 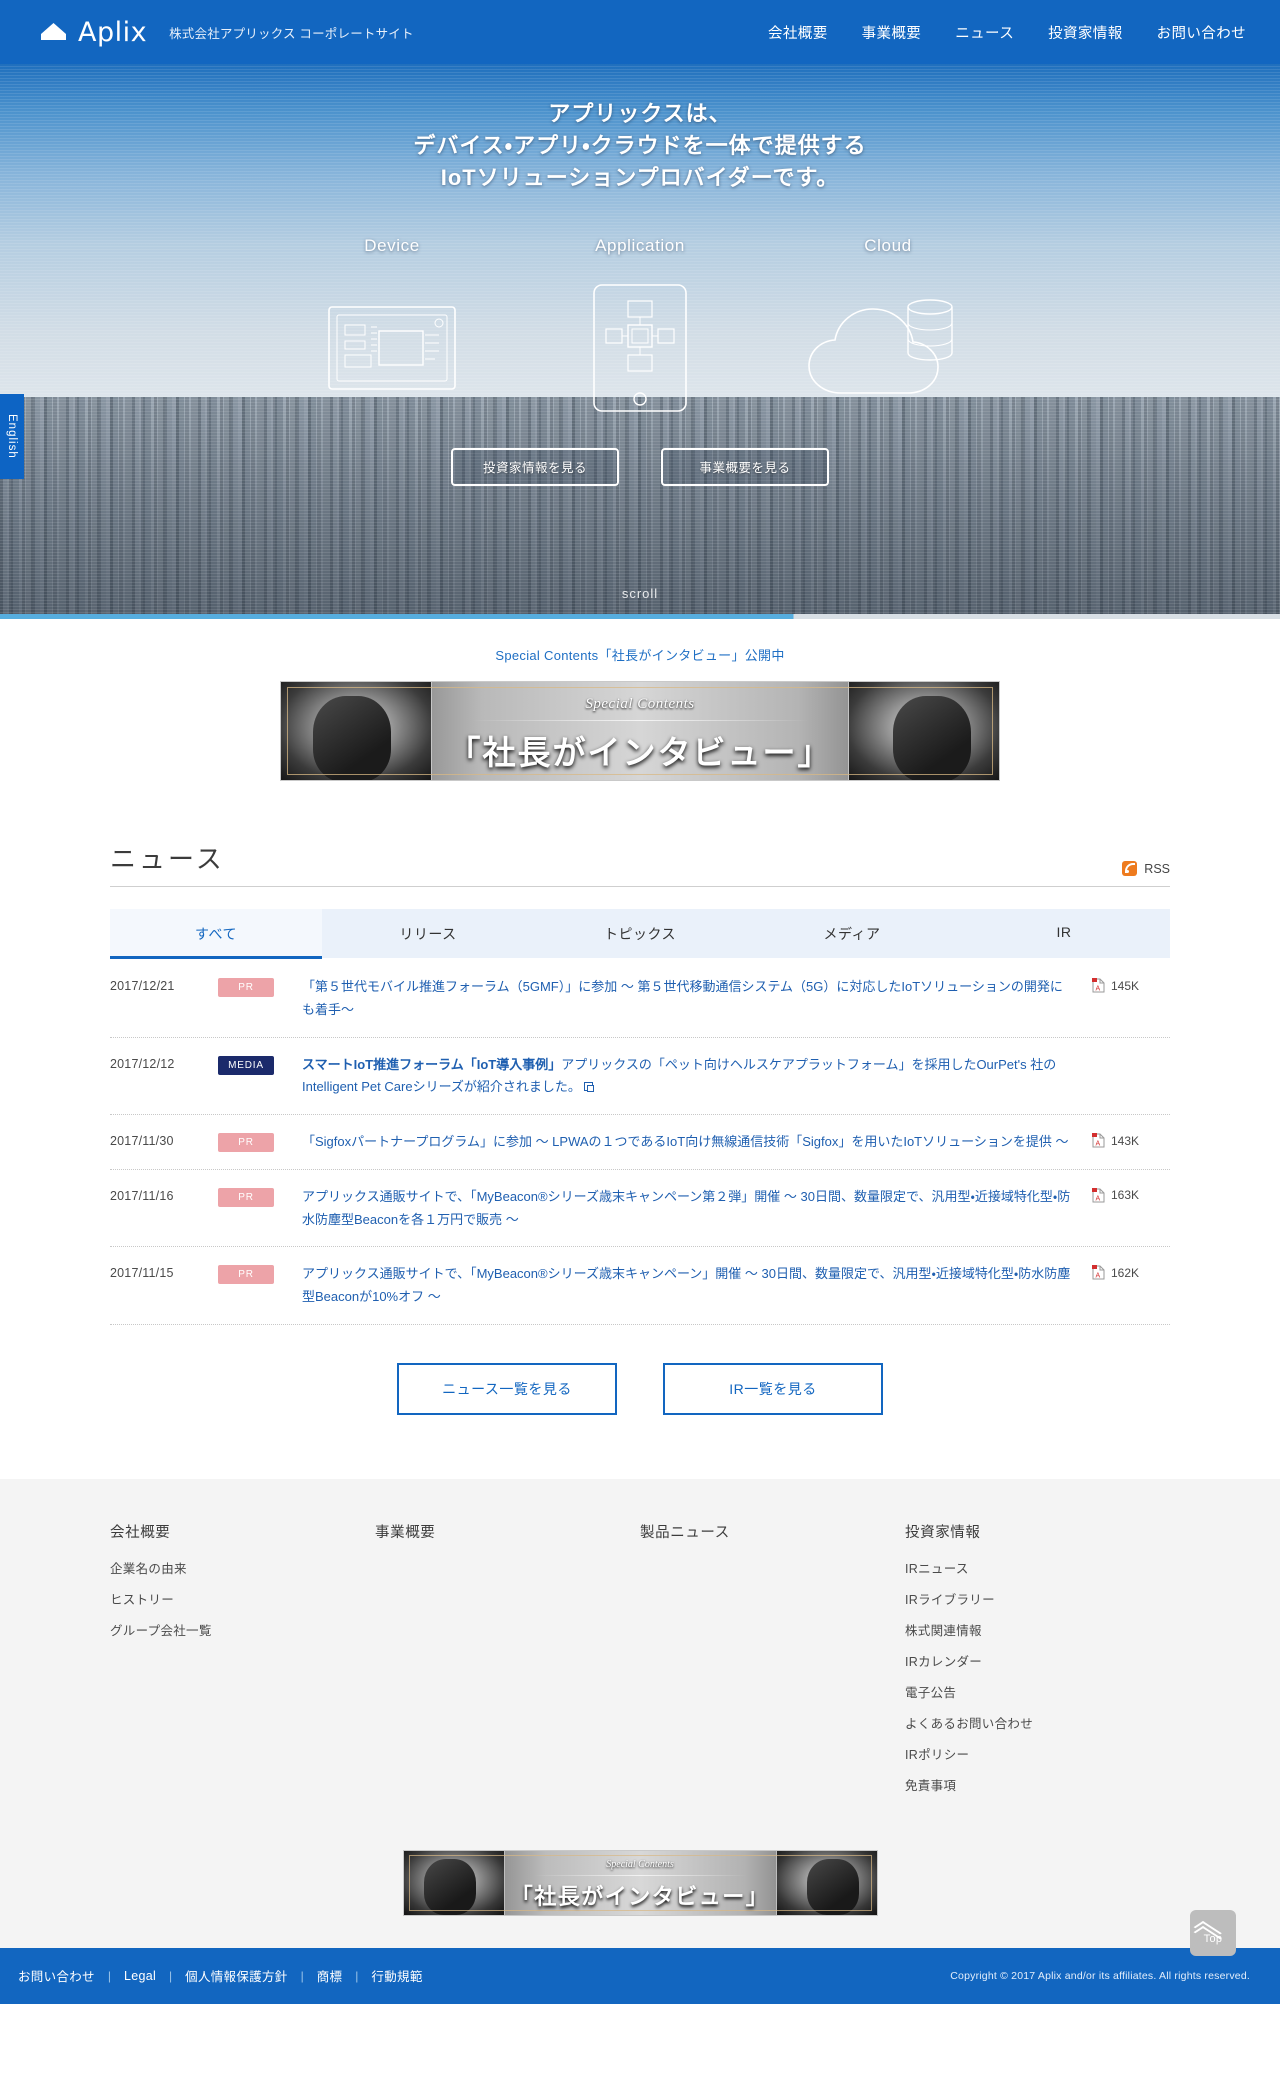 What do you see at coordinates (148, 1569) in the screenshot?
I see `footer-link-origin: 企業名の由来` at bounding box center [148, 1569].